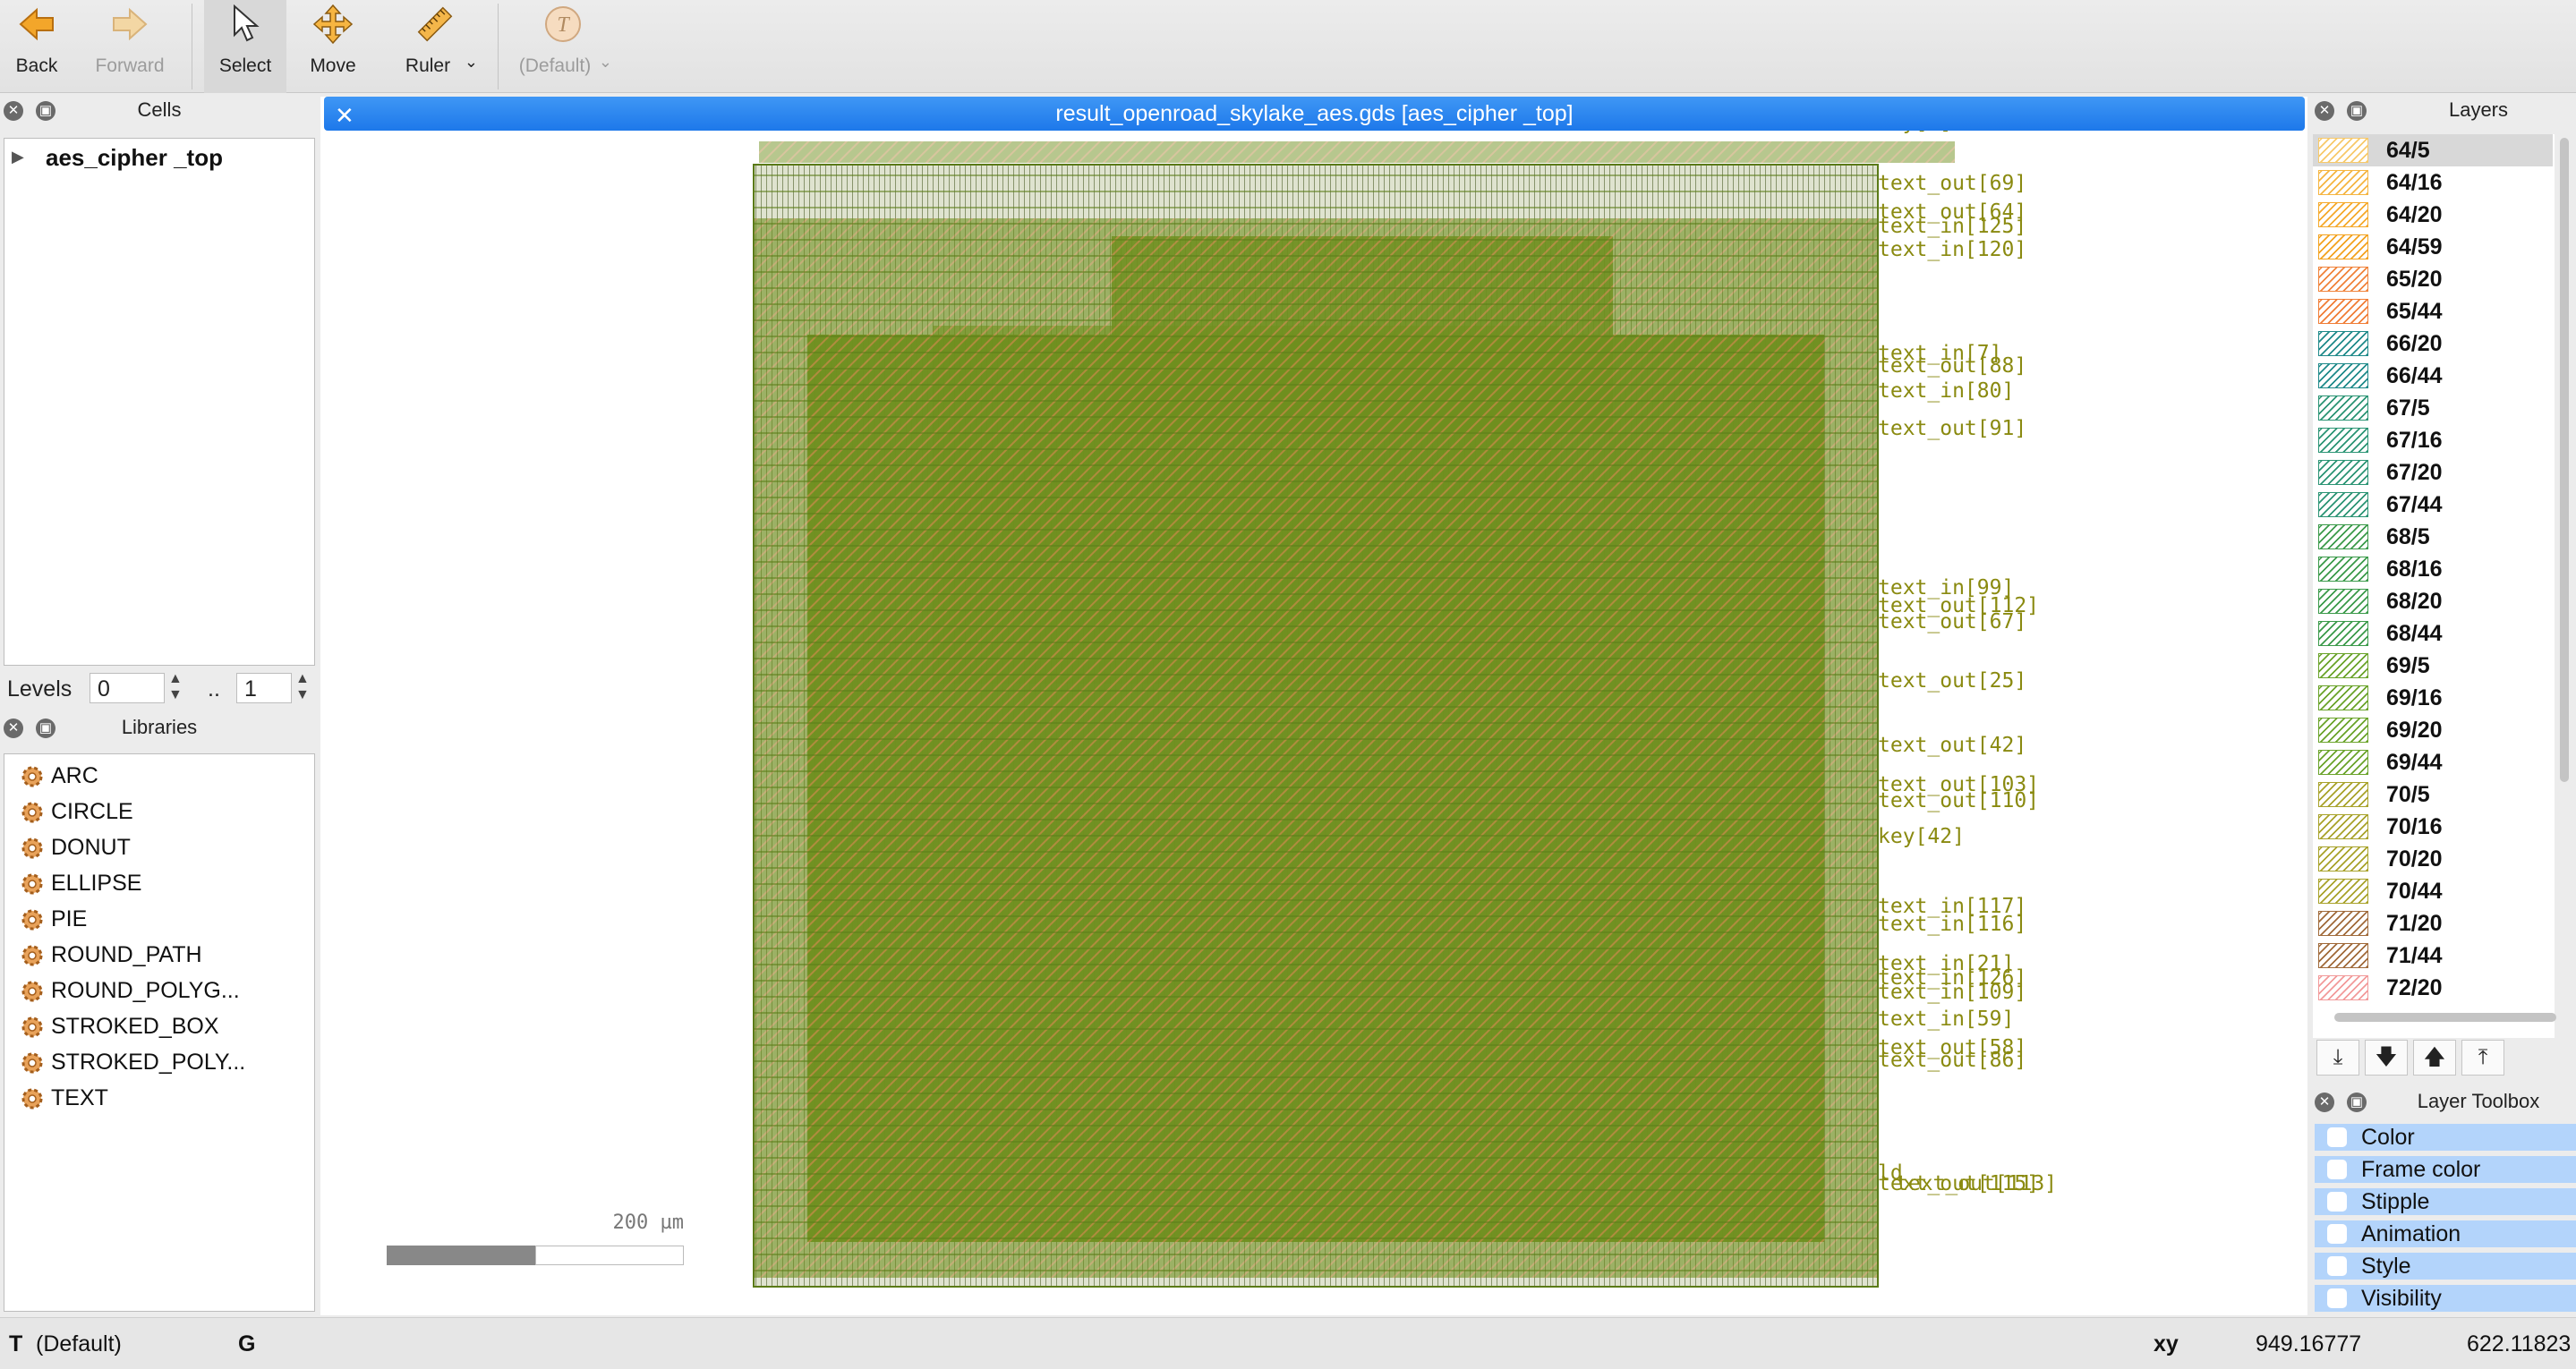  What do you see at coordinates (2445, 1234) in the screenshot?
I see `toolbox-row: Animation` at bounding box center [2445, 1234].